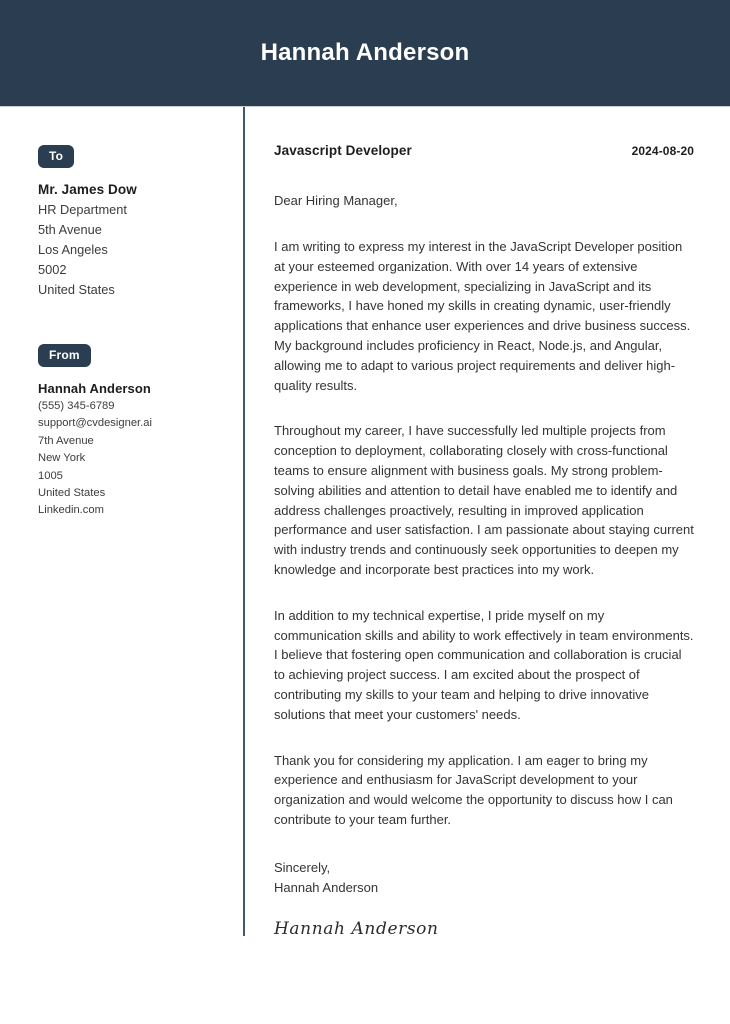  Describe the element at coordinates (71, 510) in the screenshot. I see `sender-website: Linkedin.com` at that location.